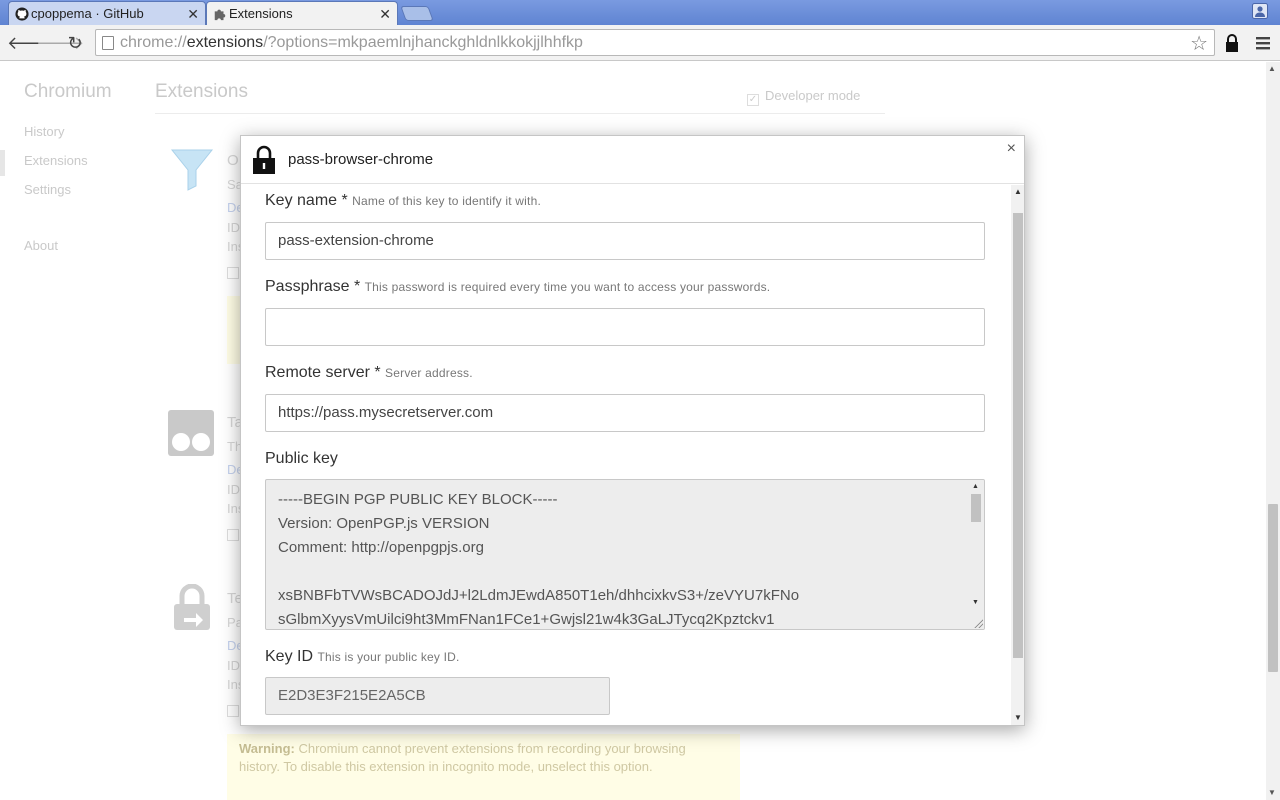  Describe the element at coordinates (1260, 11) in the screenshot. I see `user-profile-icon` at that location.